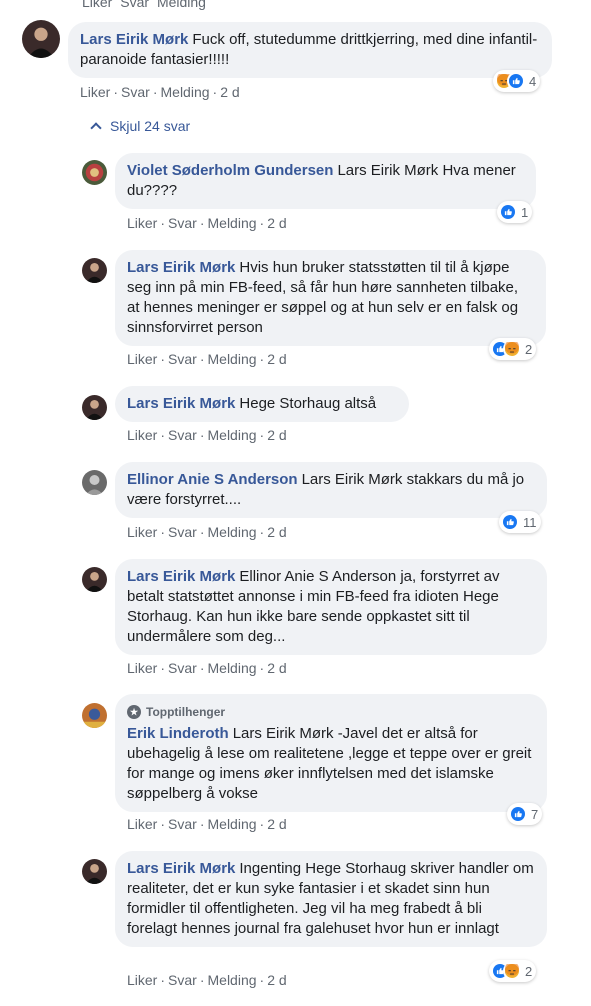  What do you see at coordinates (308, 403) in the screenshot?
I see `comment-text: Hege Storhaug altså` at bounding box center [308, 403].